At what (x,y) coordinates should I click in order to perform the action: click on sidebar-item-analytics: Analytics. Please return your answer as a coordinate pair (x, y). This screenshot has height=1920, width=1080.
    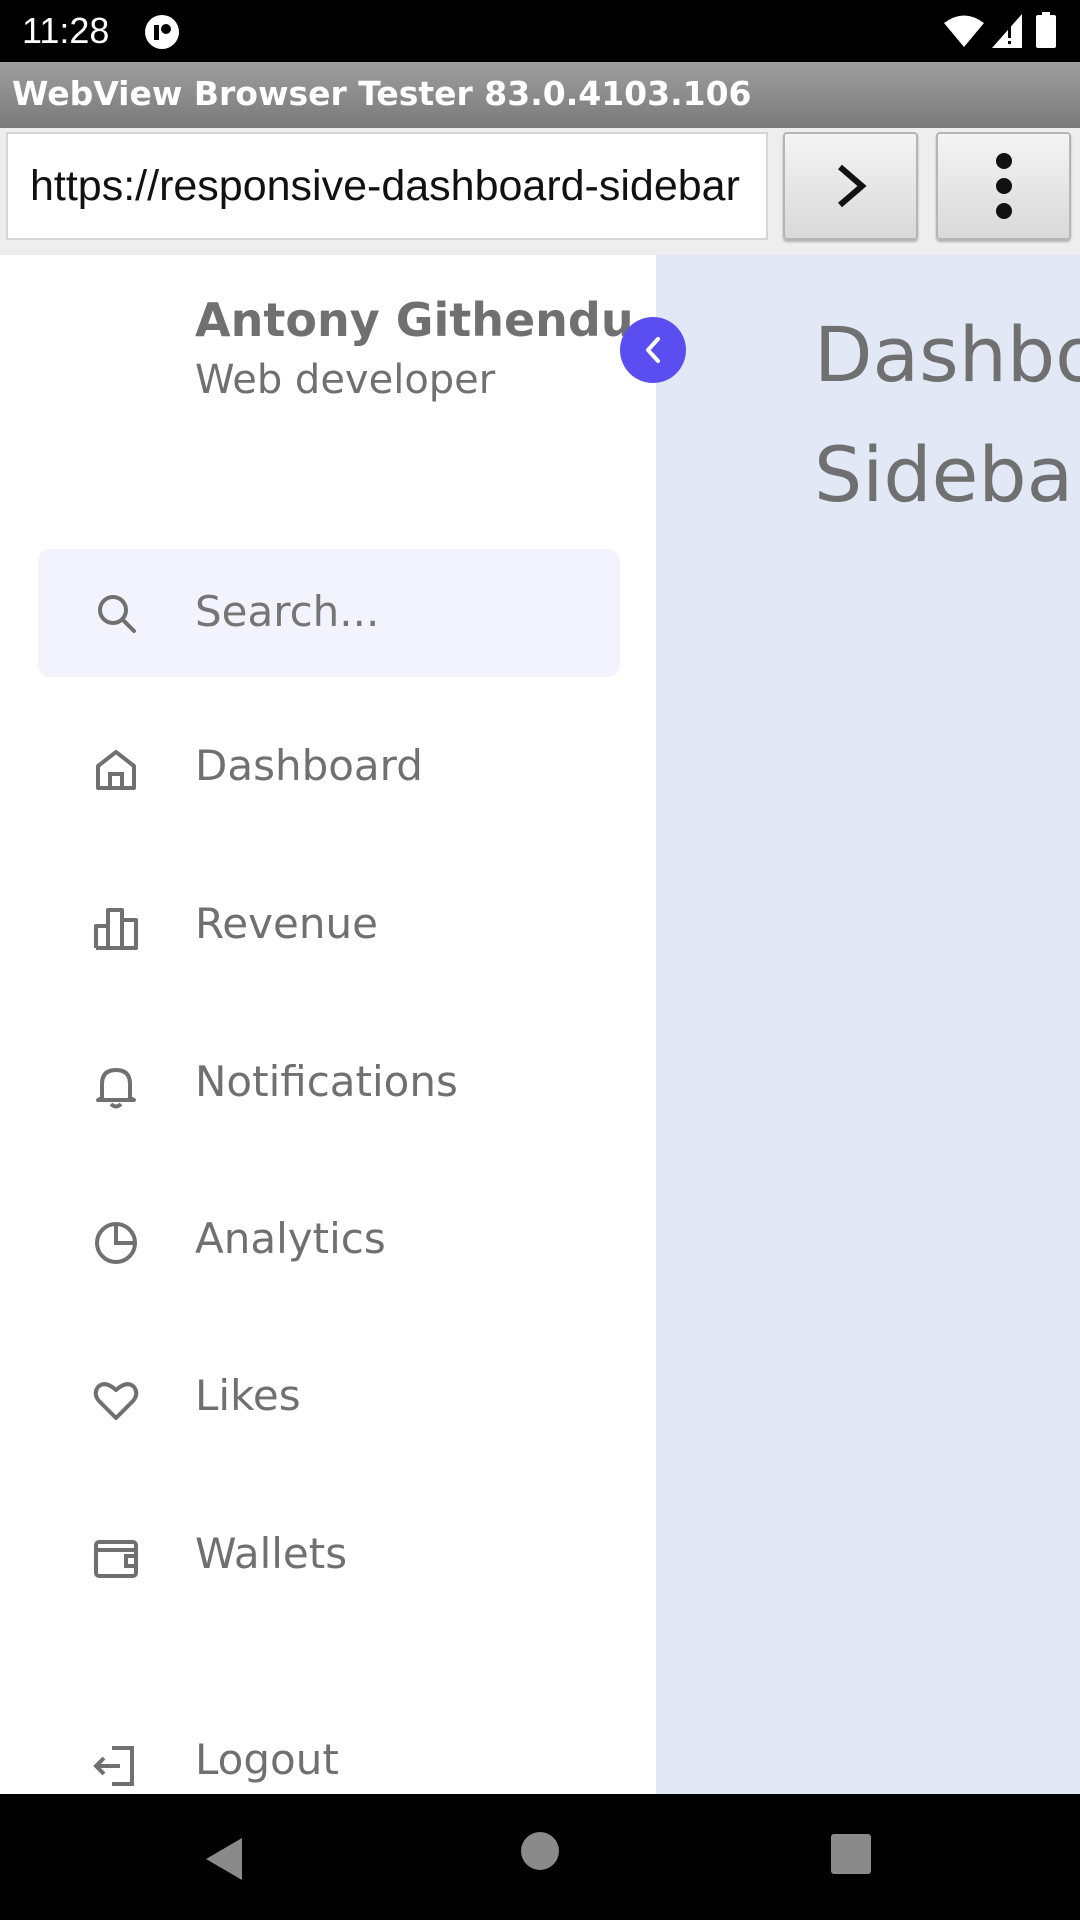
    Looking at the image, I should click on (328, 1243).